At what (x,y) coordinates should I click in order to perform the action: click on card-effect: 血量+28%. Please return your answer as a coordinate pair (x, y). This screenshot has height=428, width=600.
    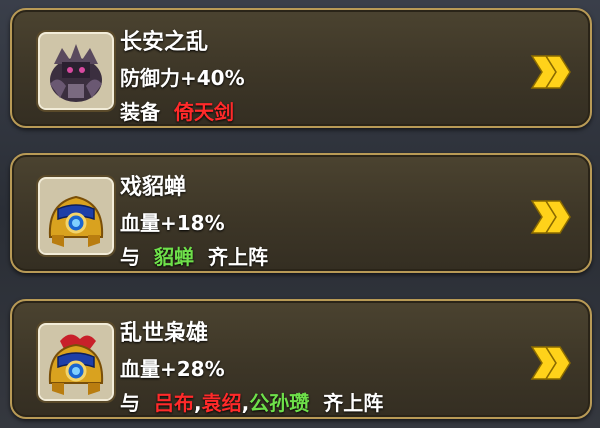
    Looking at the image, I should click on (172, 369).